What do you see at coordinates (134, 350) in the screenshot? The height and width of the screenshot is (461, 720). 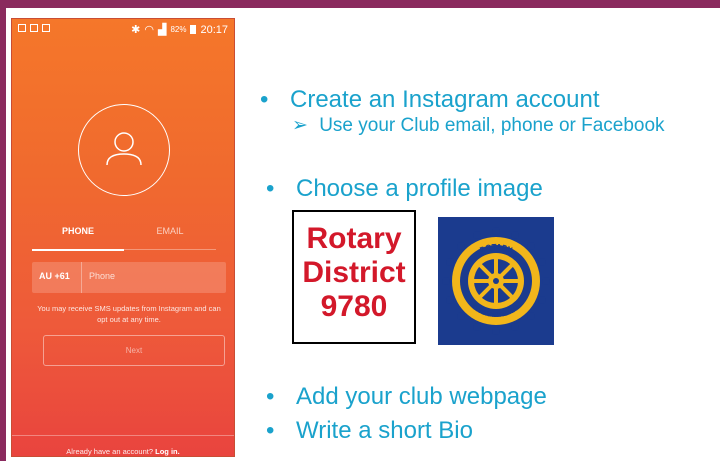 I see `next-button: Next` at bounding box center [134, 350].